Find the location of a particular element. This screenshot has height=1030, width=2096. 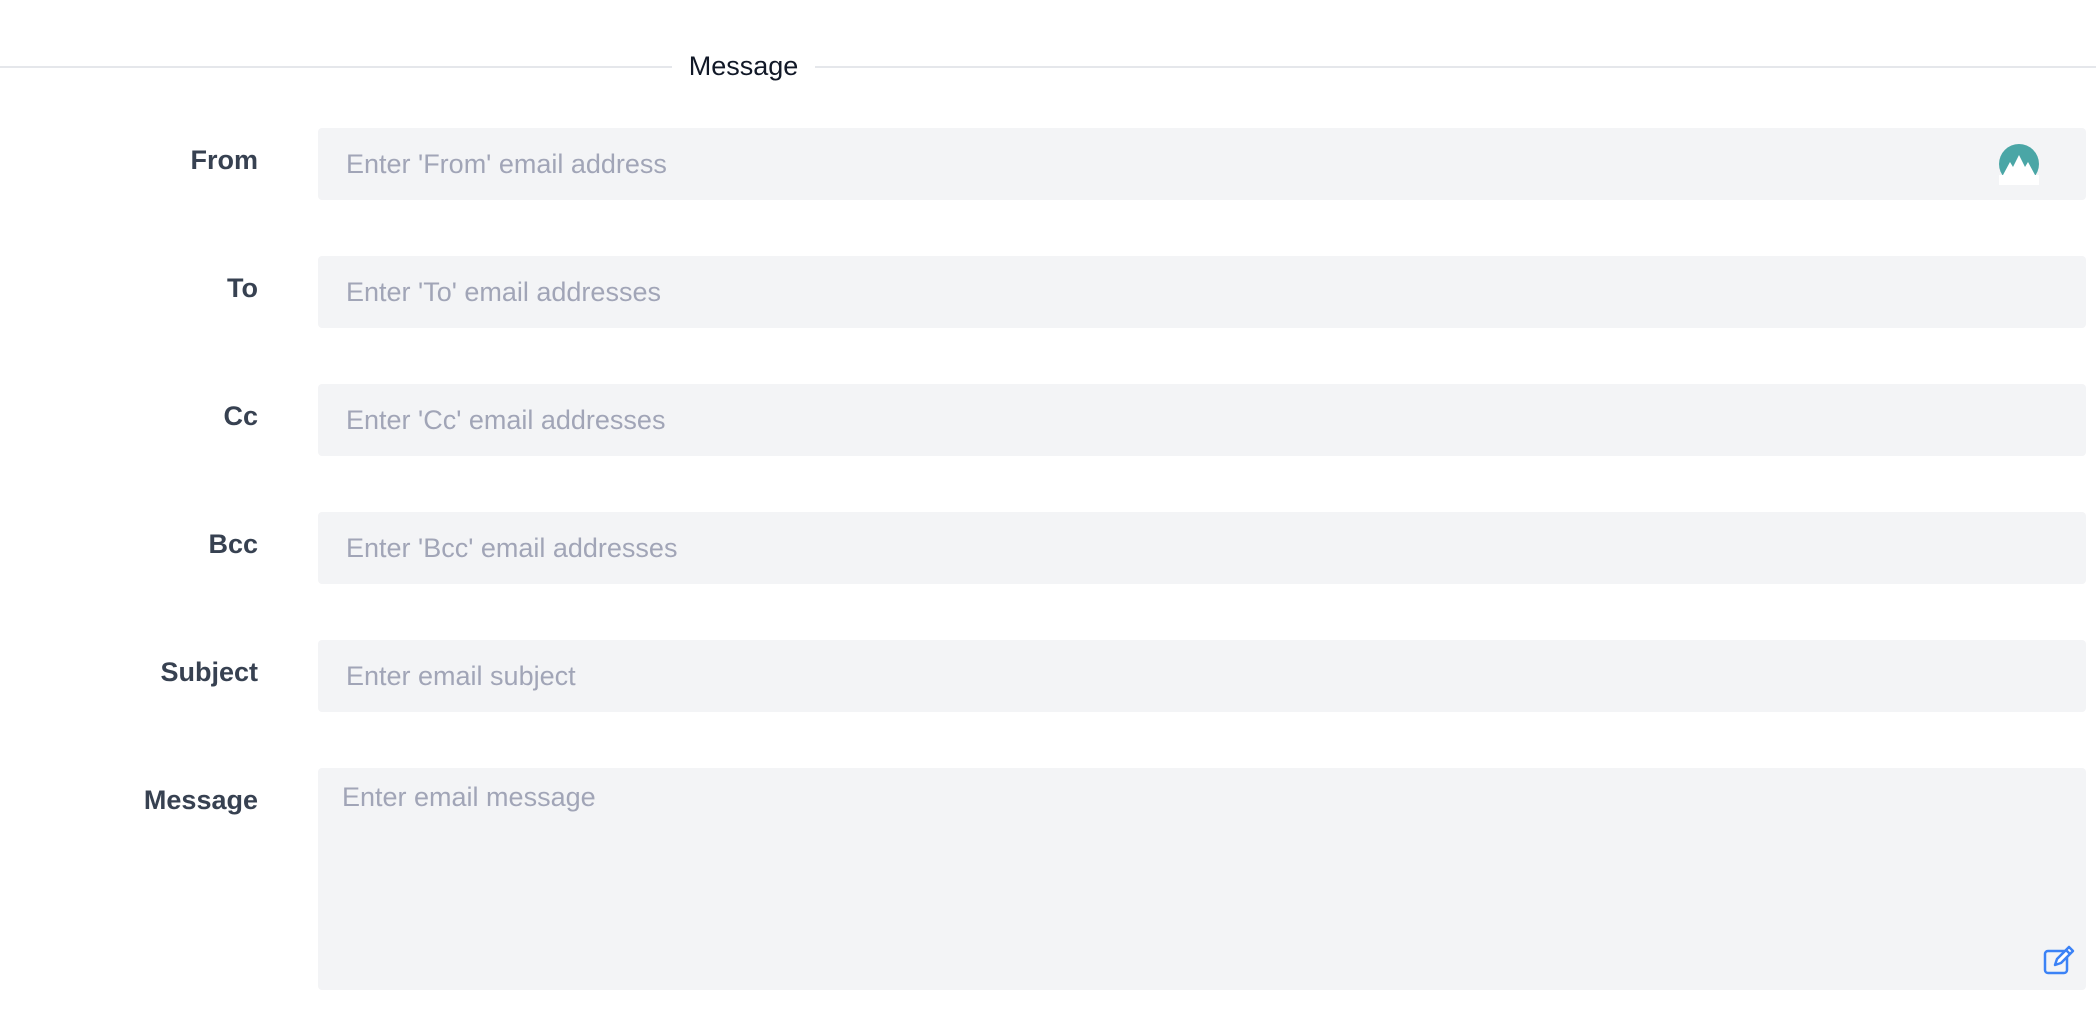

edit-icon is located at coordinates (2059, 961).